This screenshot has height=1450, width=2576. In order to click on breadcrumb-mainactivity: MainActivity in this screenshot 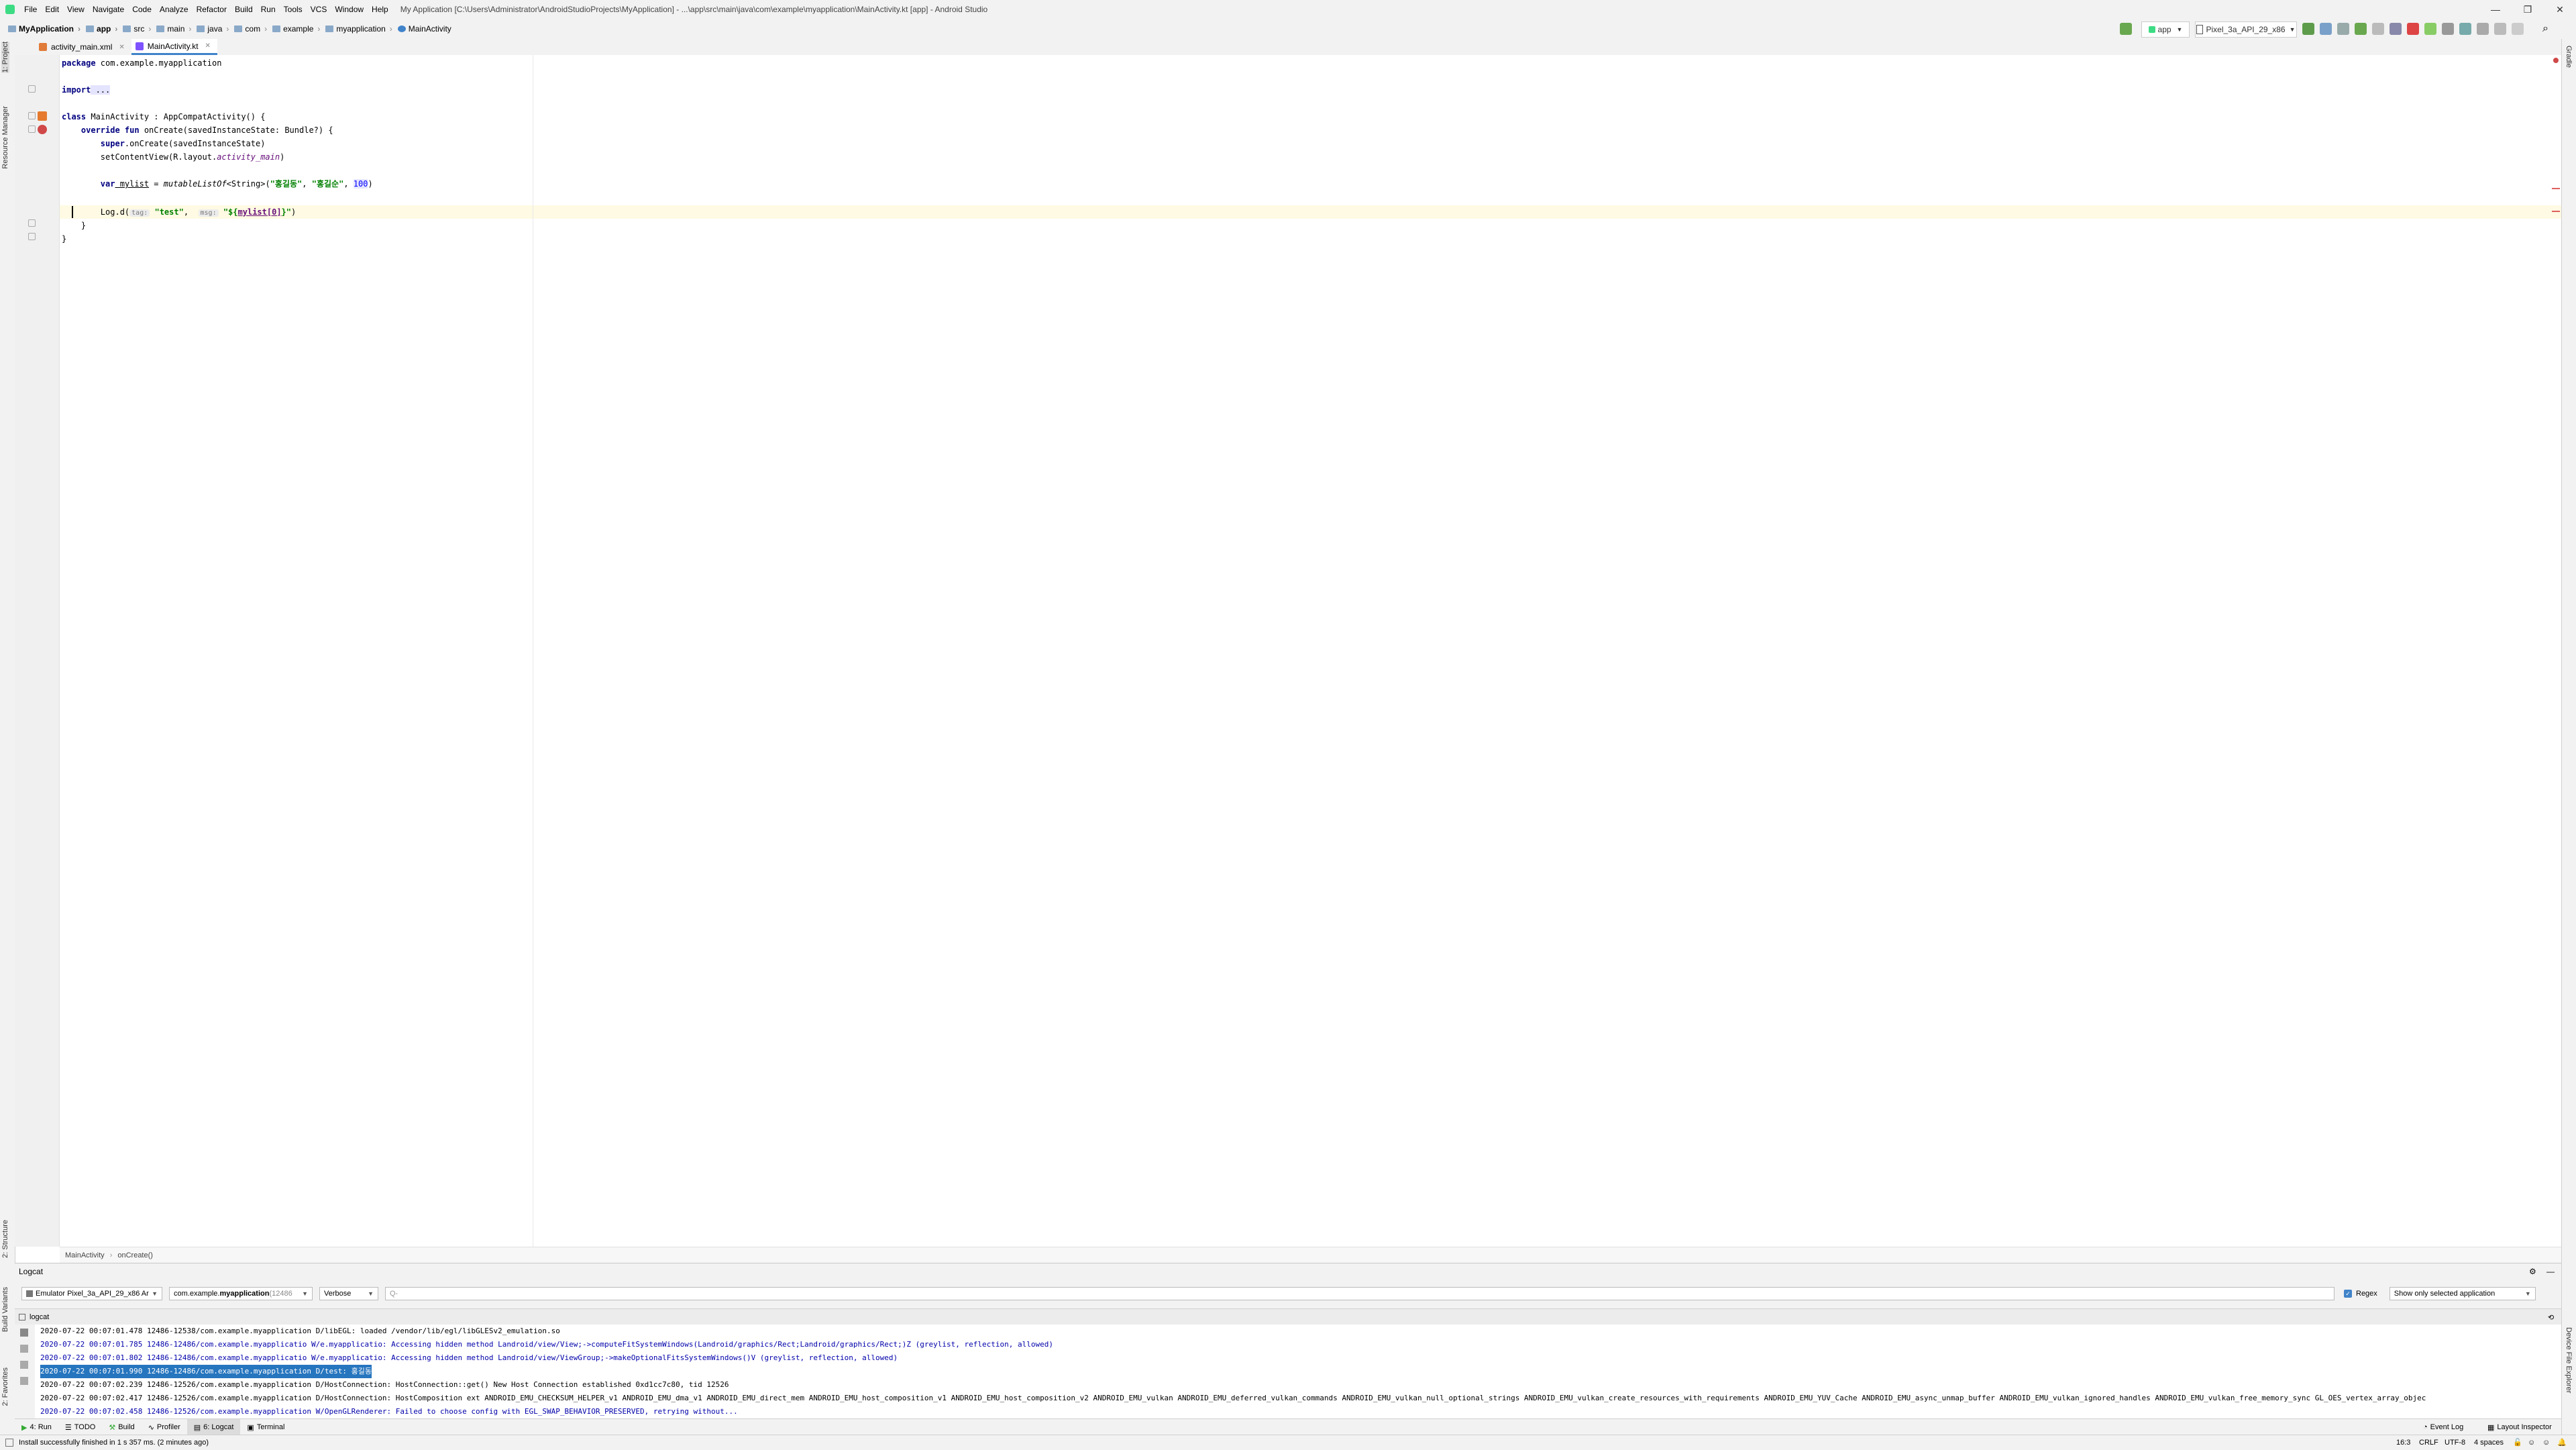, I will do `click(424, 29)`.